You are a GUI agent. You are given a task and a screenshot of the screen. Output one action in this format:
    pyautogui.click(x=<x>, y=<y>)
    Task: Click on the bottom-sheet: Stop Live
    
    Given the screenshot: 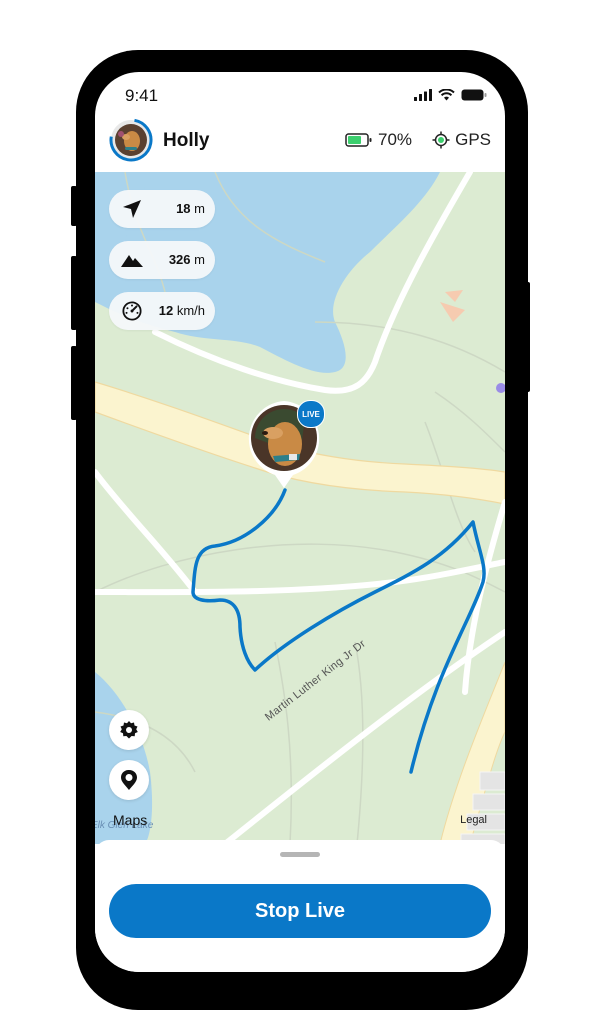 What is the action you would take?
    pyautogui.click(x=300, y=906)
    